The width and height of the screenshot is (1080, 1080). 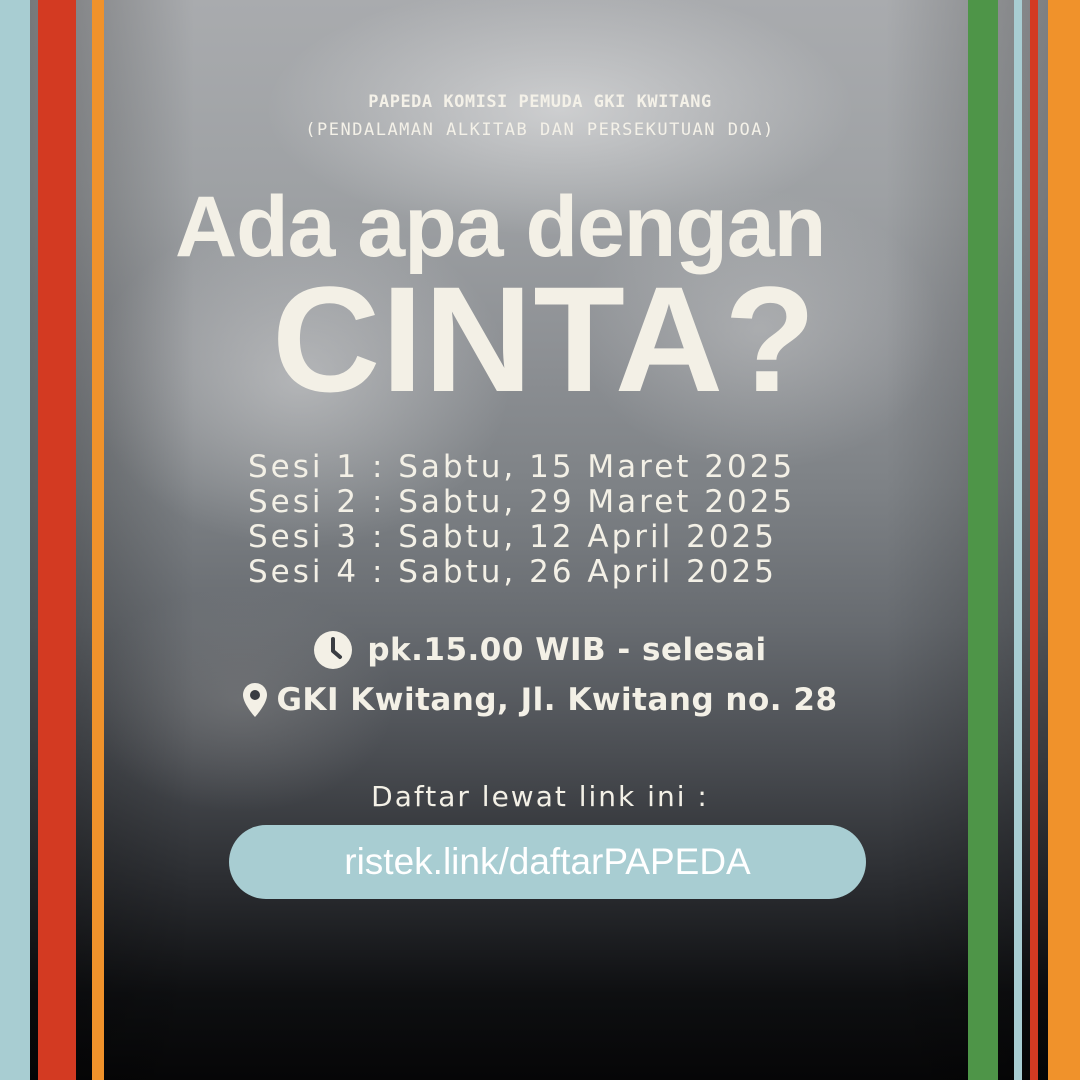 What do you see at coordinates (513, 572) in the screenshot?
I see `session-item: Sesi 4 : Sabtu, 26 April 2025` at bounding box center [513, 572].